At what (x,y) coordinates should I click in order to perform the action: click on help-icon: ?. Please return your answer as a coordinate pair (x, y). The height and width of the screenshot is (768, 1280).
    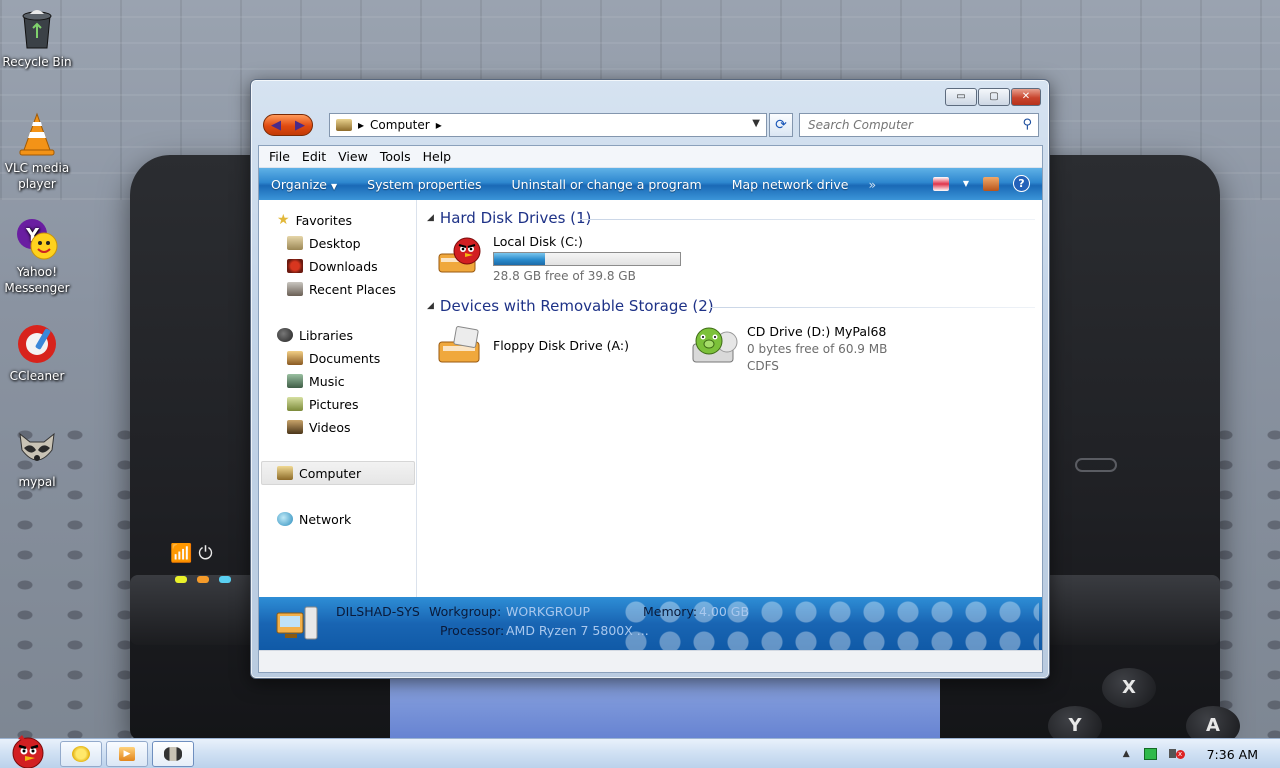
    Looking at the image, I should click on (1021, 183).